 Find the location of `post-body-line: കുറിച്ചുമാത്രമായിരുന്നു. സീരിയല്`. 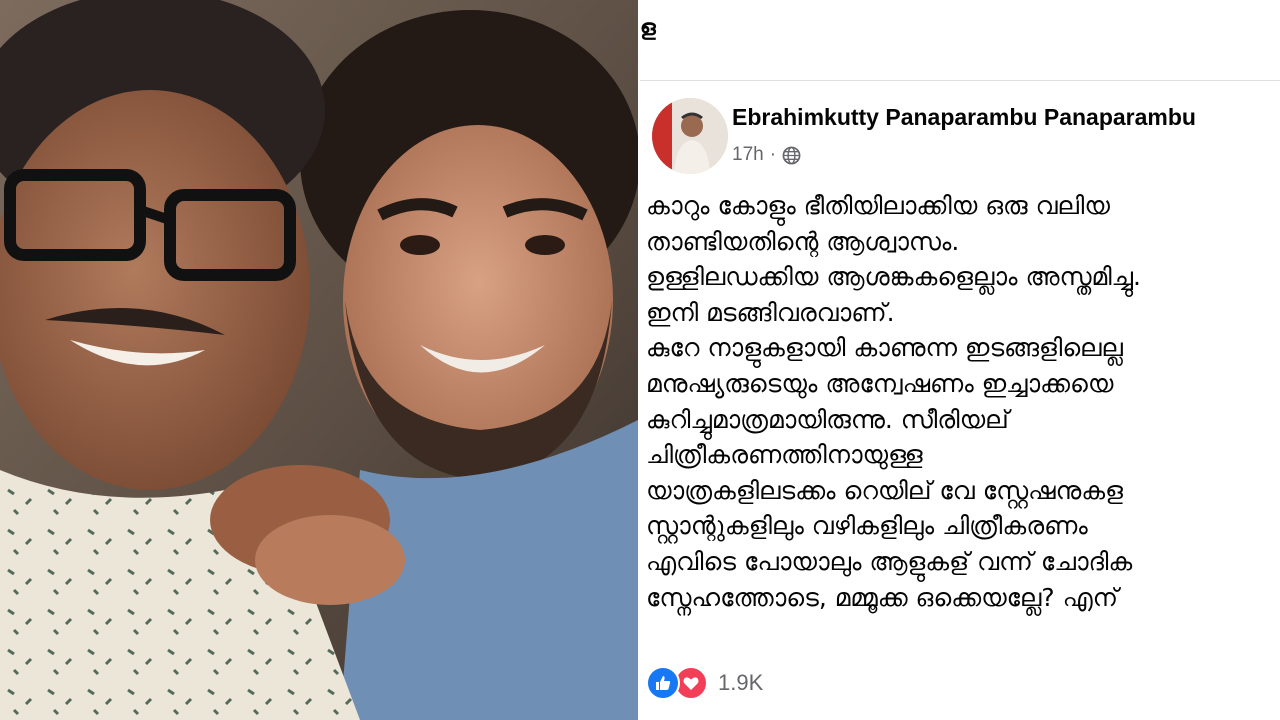

post-body-line: കുറിച്ചുമാത്രമായിരുന്നു. സീരിയല് is located at coordinates (827, 419).